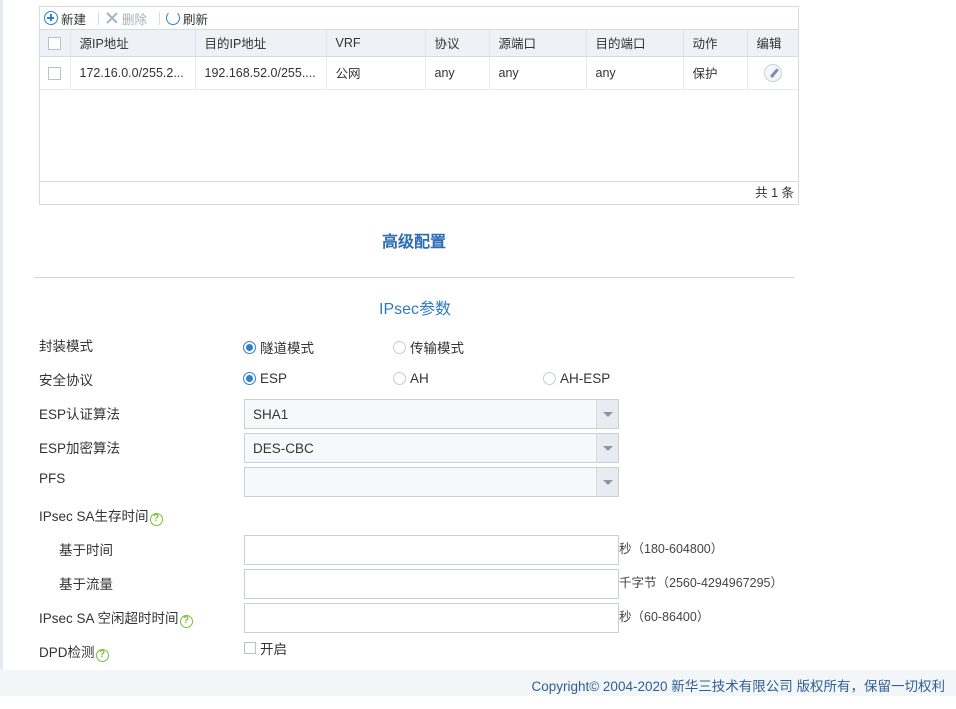  What do you see at coordinates (271, 414) in the screenshot?
I see `esp-auth-value: SHA1` at bounding box center [271, 414].